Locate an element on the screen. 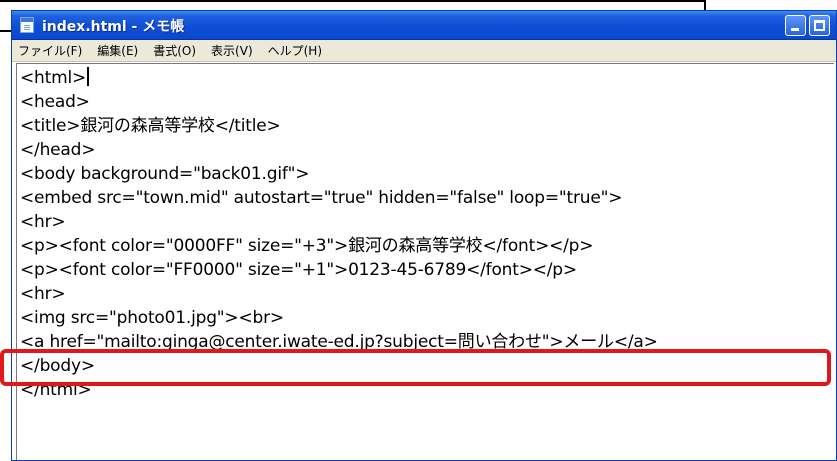 This screenshot has width=837, height=461. code-line: <head> is located at coordinates (339, 102).